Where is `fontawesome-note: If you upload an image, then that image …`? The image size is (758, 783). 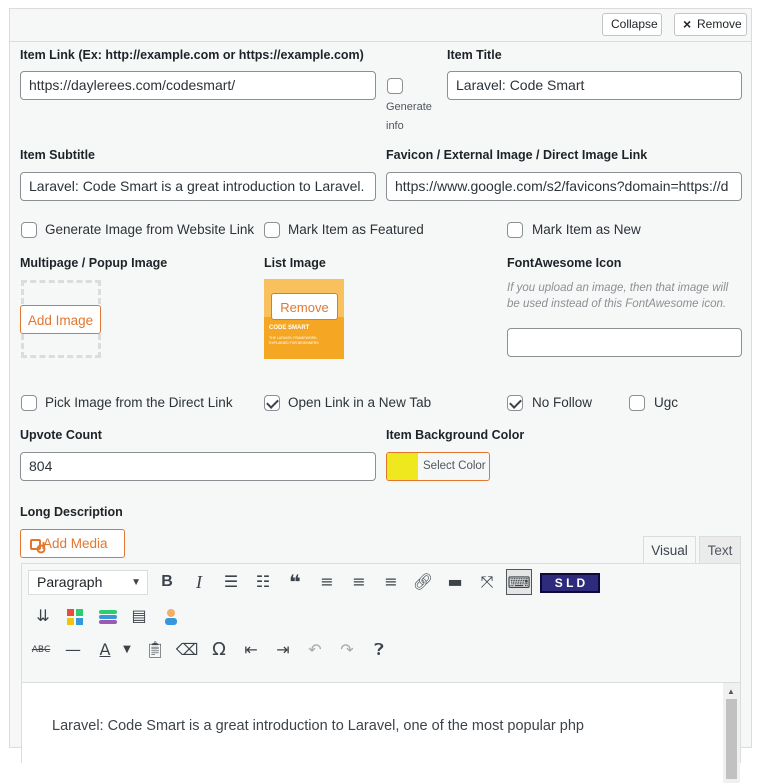 fontawesome-note: If you upload an image, then that image … is located at coordinates (618, 296).